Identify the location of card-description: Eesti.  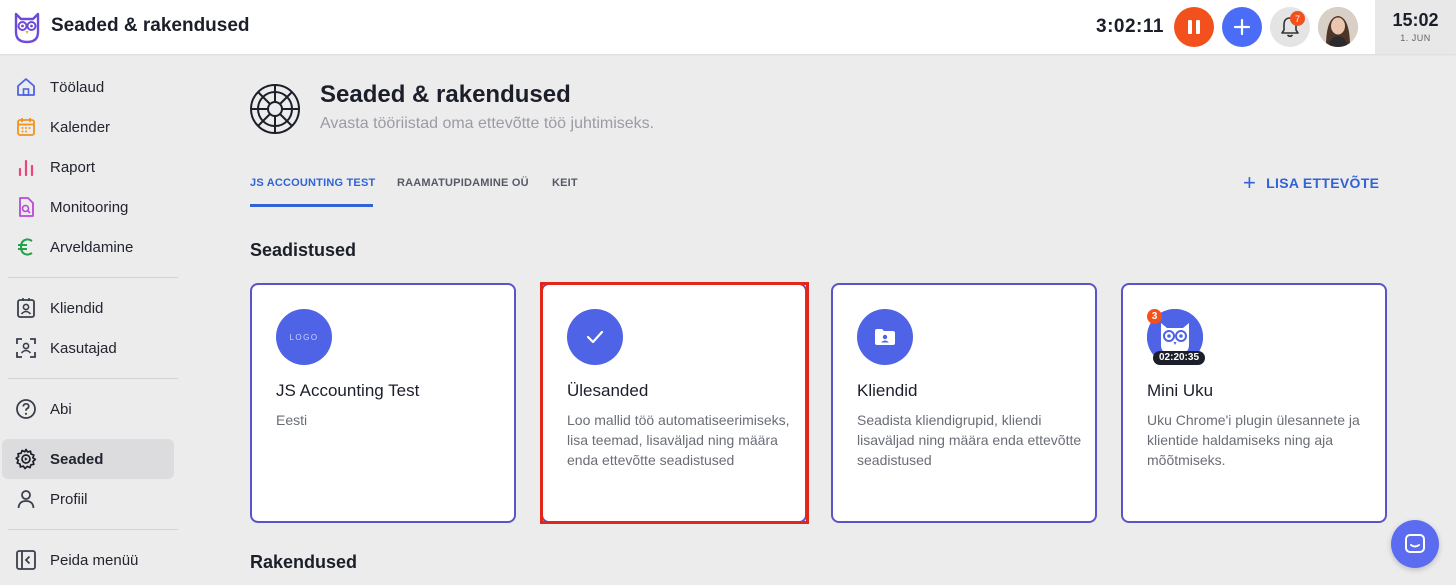
(292, 420).